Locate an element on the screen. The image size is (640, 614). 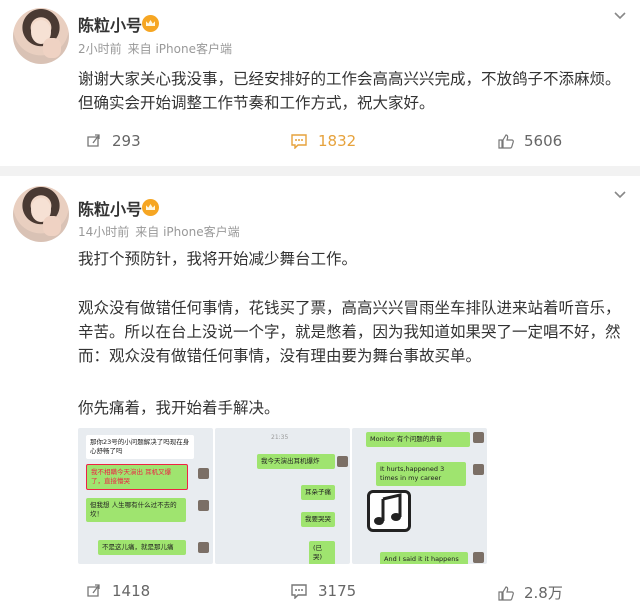
post-meta: 2小时前 来自 iPhone客户端 is located at coordinates (155, 48).